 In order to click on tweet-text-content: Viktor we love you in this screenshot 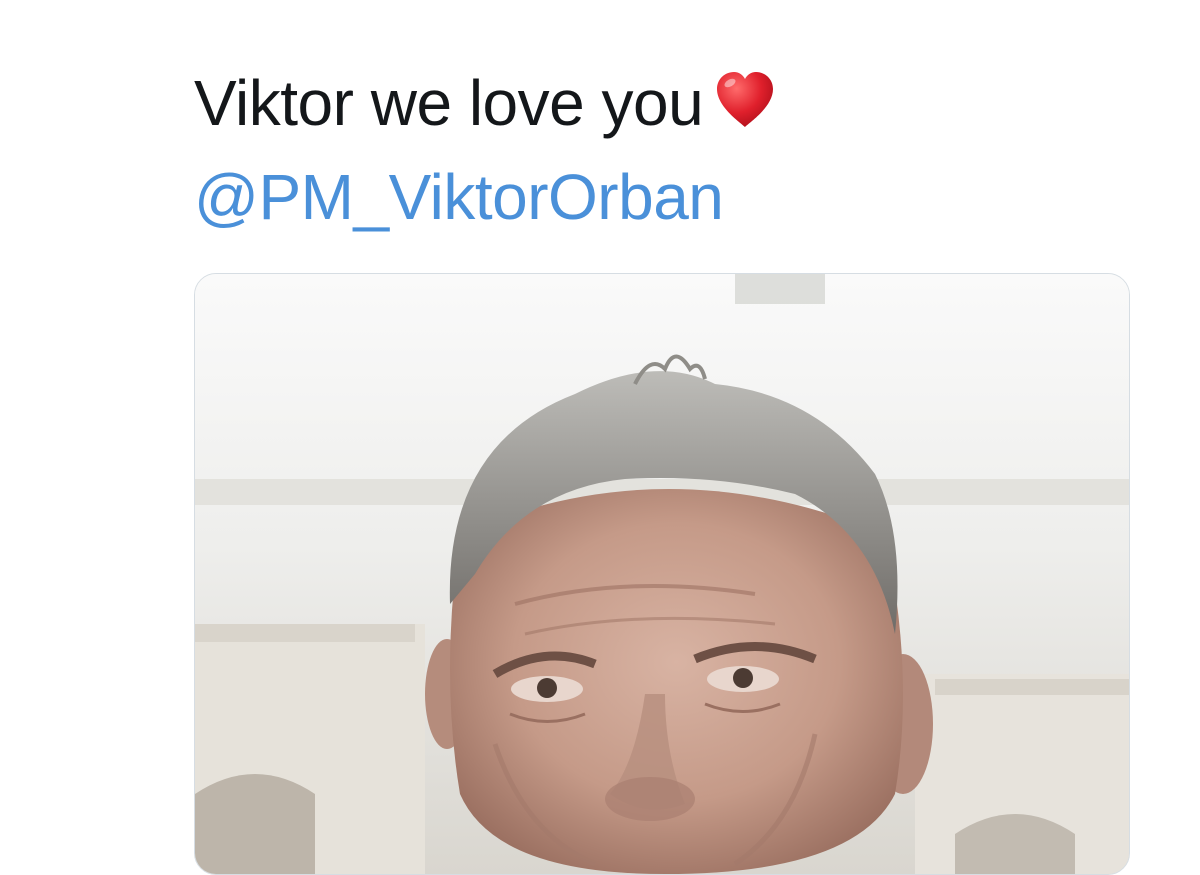, I will do `click(449, 103)`.